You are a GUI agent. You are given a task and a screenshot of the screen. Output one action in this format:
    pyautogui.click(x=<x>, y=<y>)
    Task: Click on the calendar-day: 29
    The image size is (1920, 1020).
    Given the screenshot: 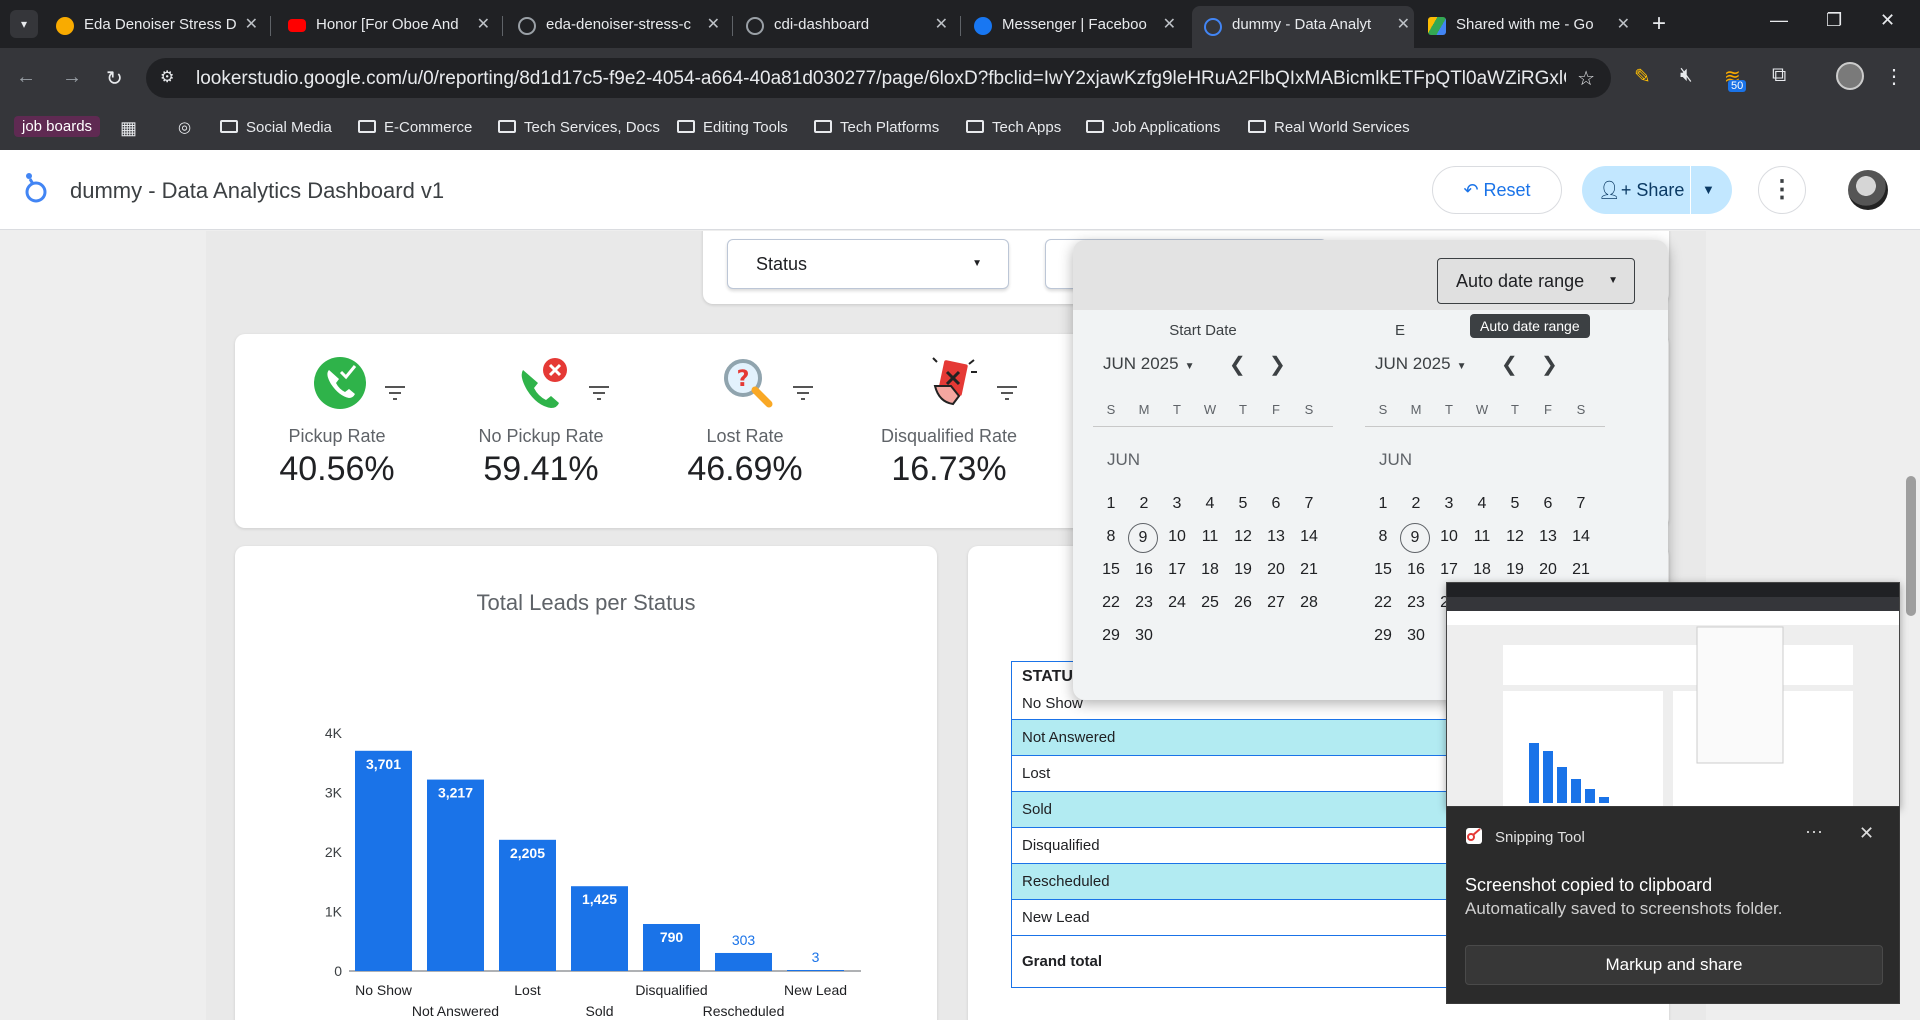 What is the action you would take?
    pyautogui.click(x=1383, y=636)
    